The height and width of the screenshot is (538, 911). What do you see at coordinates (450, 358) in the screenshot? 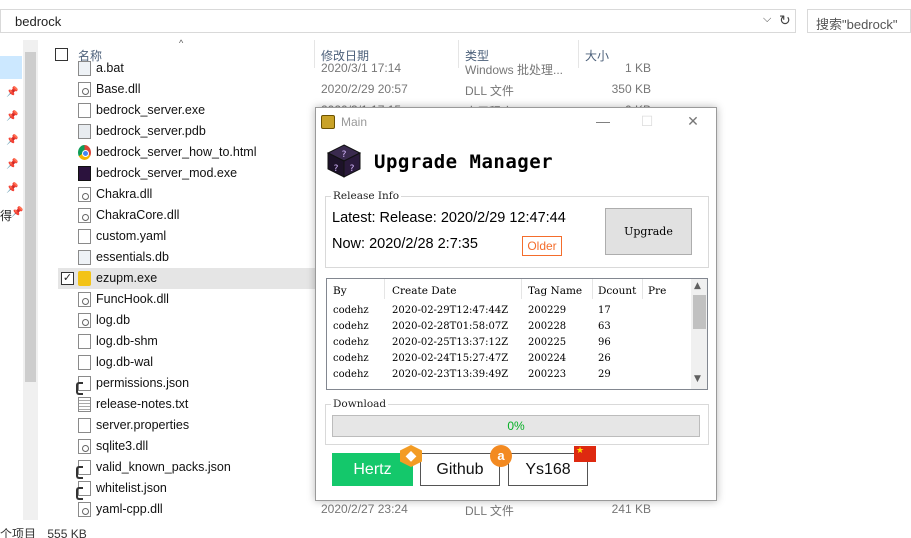
I see `table-cell: 2020-02-24T15:27:47Z` at bounding box center [450, 358].